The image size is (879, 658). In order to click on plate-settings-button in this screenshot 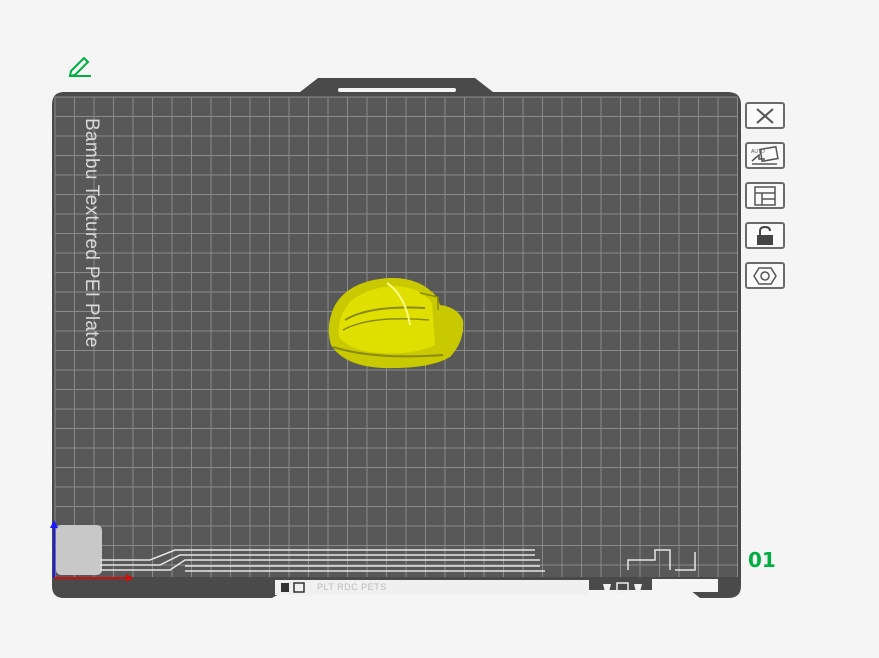, I will do `click(765, 275)`.